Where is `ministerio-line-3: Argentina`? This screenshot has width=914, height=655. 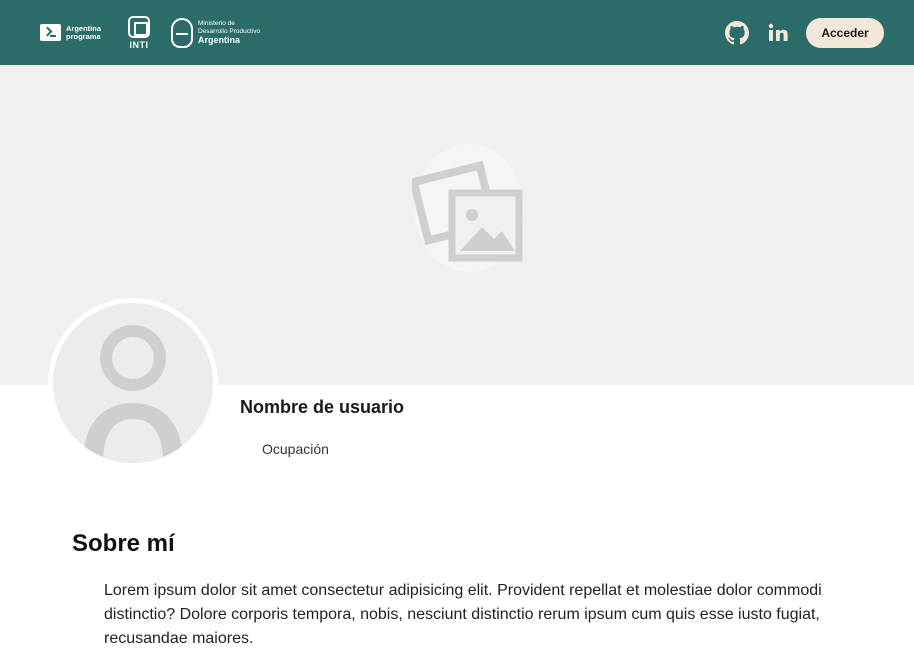
ministerio-line-3: Argentina is located at coordinates (219, 40).